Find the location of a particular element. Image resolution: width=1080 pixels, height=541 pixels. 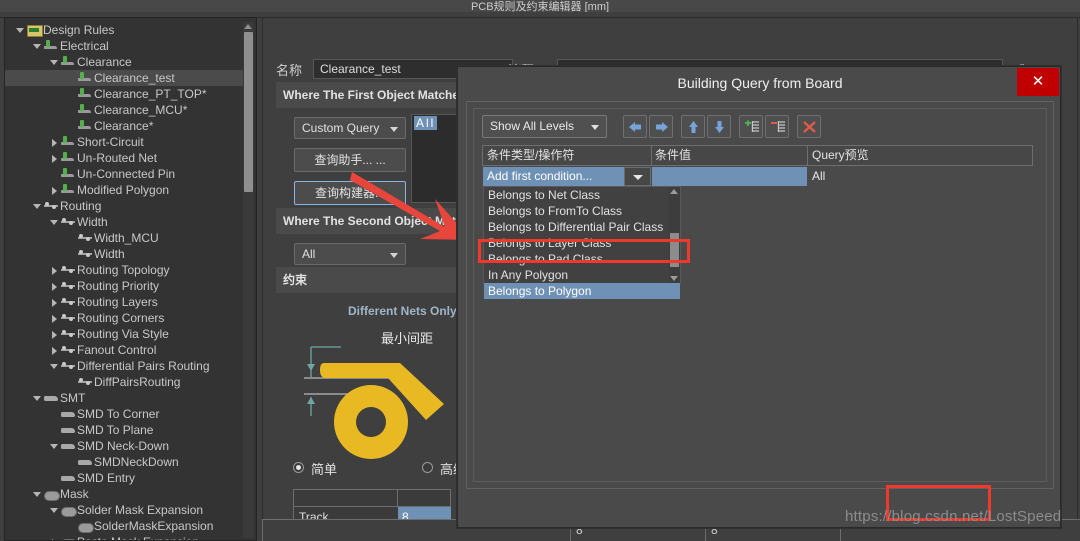

condition-value-cell is located at coordinates (729, 176).